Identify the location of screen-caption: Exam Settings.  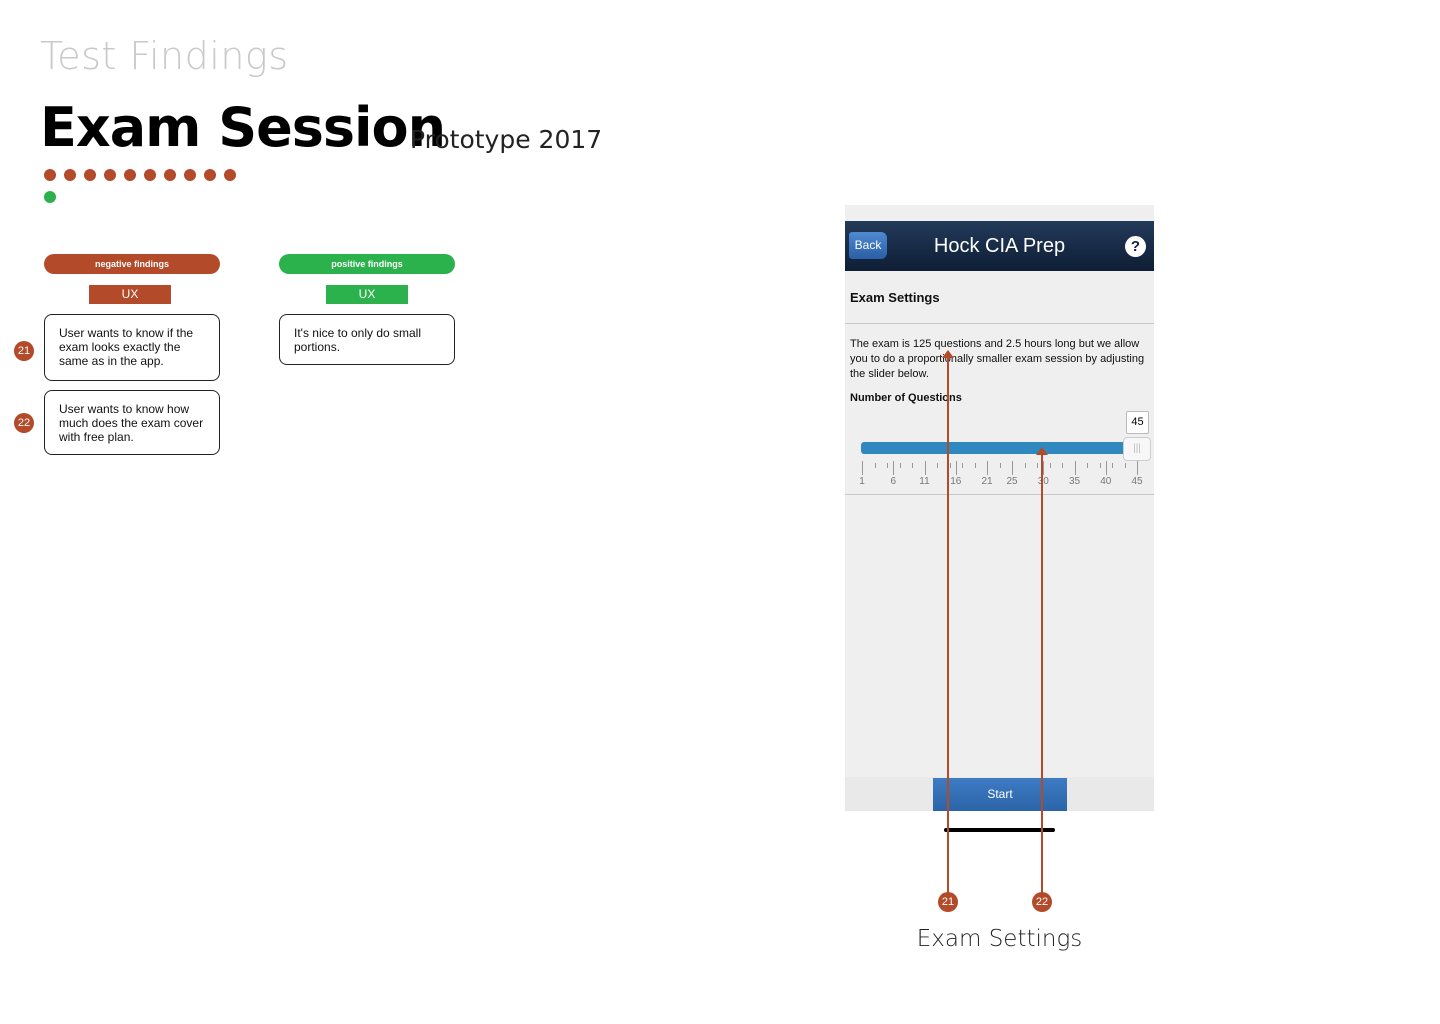
(999, 939).